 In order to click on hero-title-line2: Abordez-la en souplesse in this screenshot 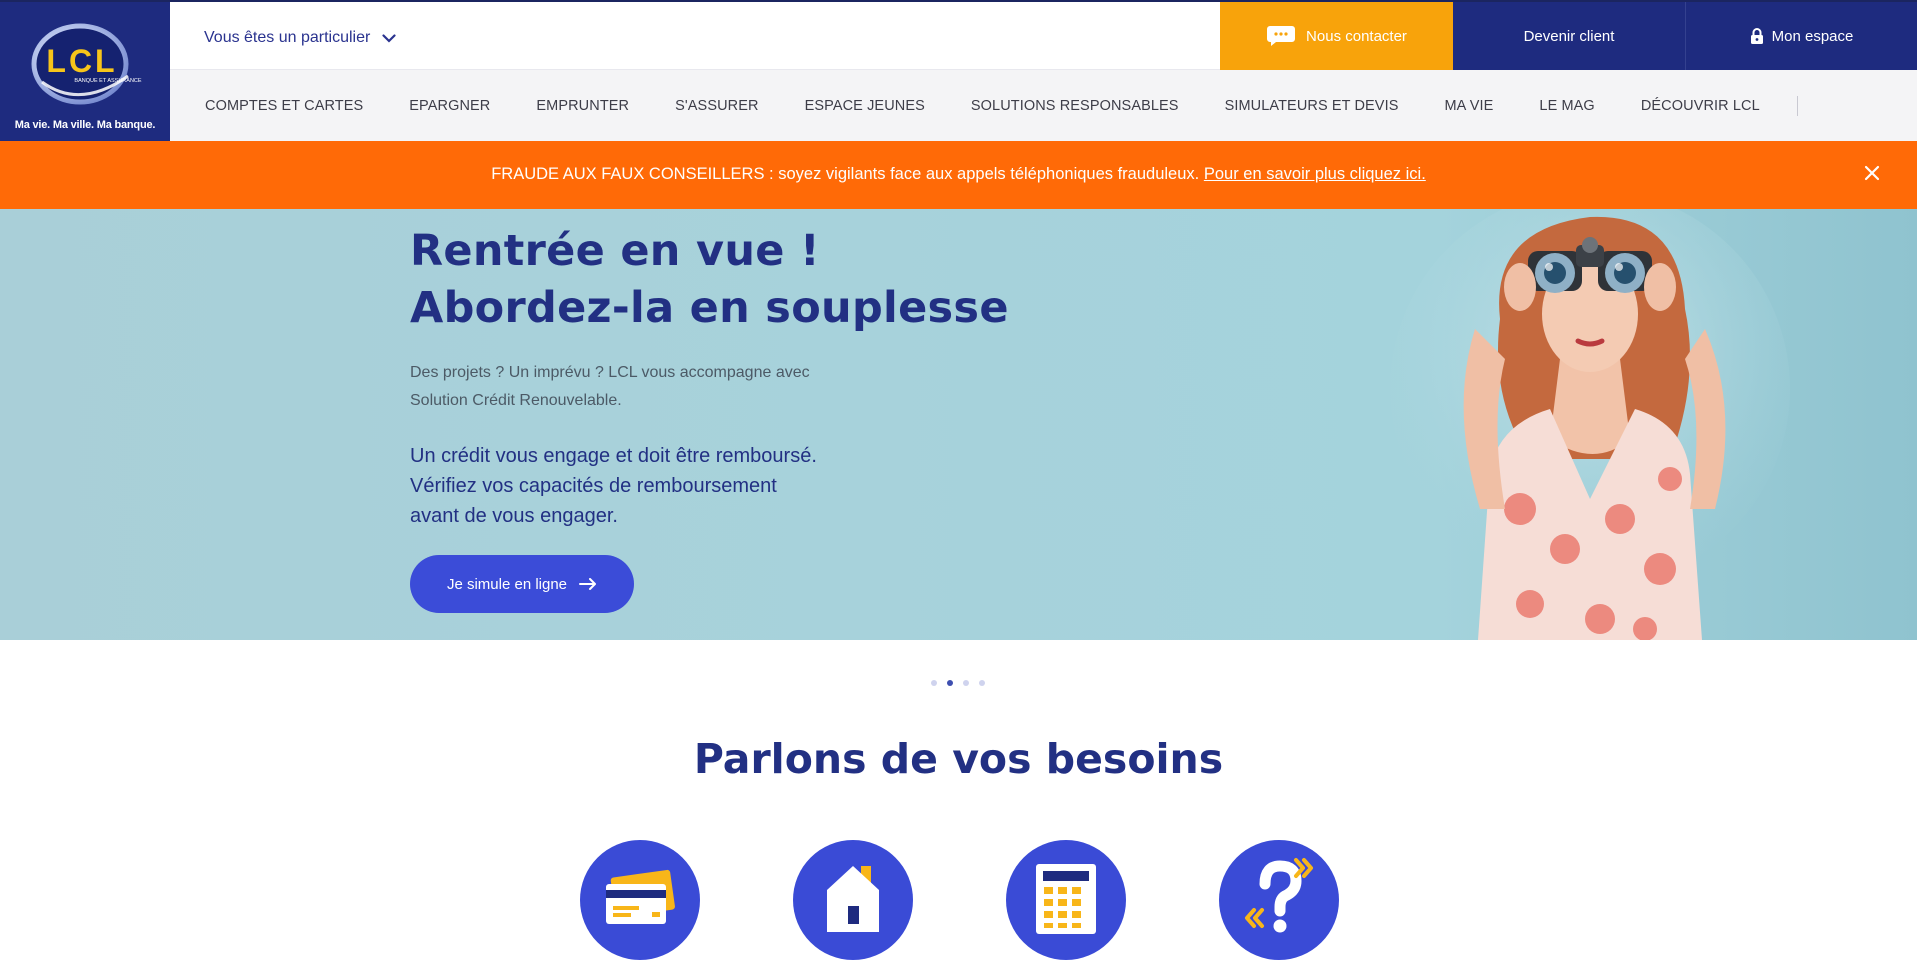, I will do `click(709, 308)`.